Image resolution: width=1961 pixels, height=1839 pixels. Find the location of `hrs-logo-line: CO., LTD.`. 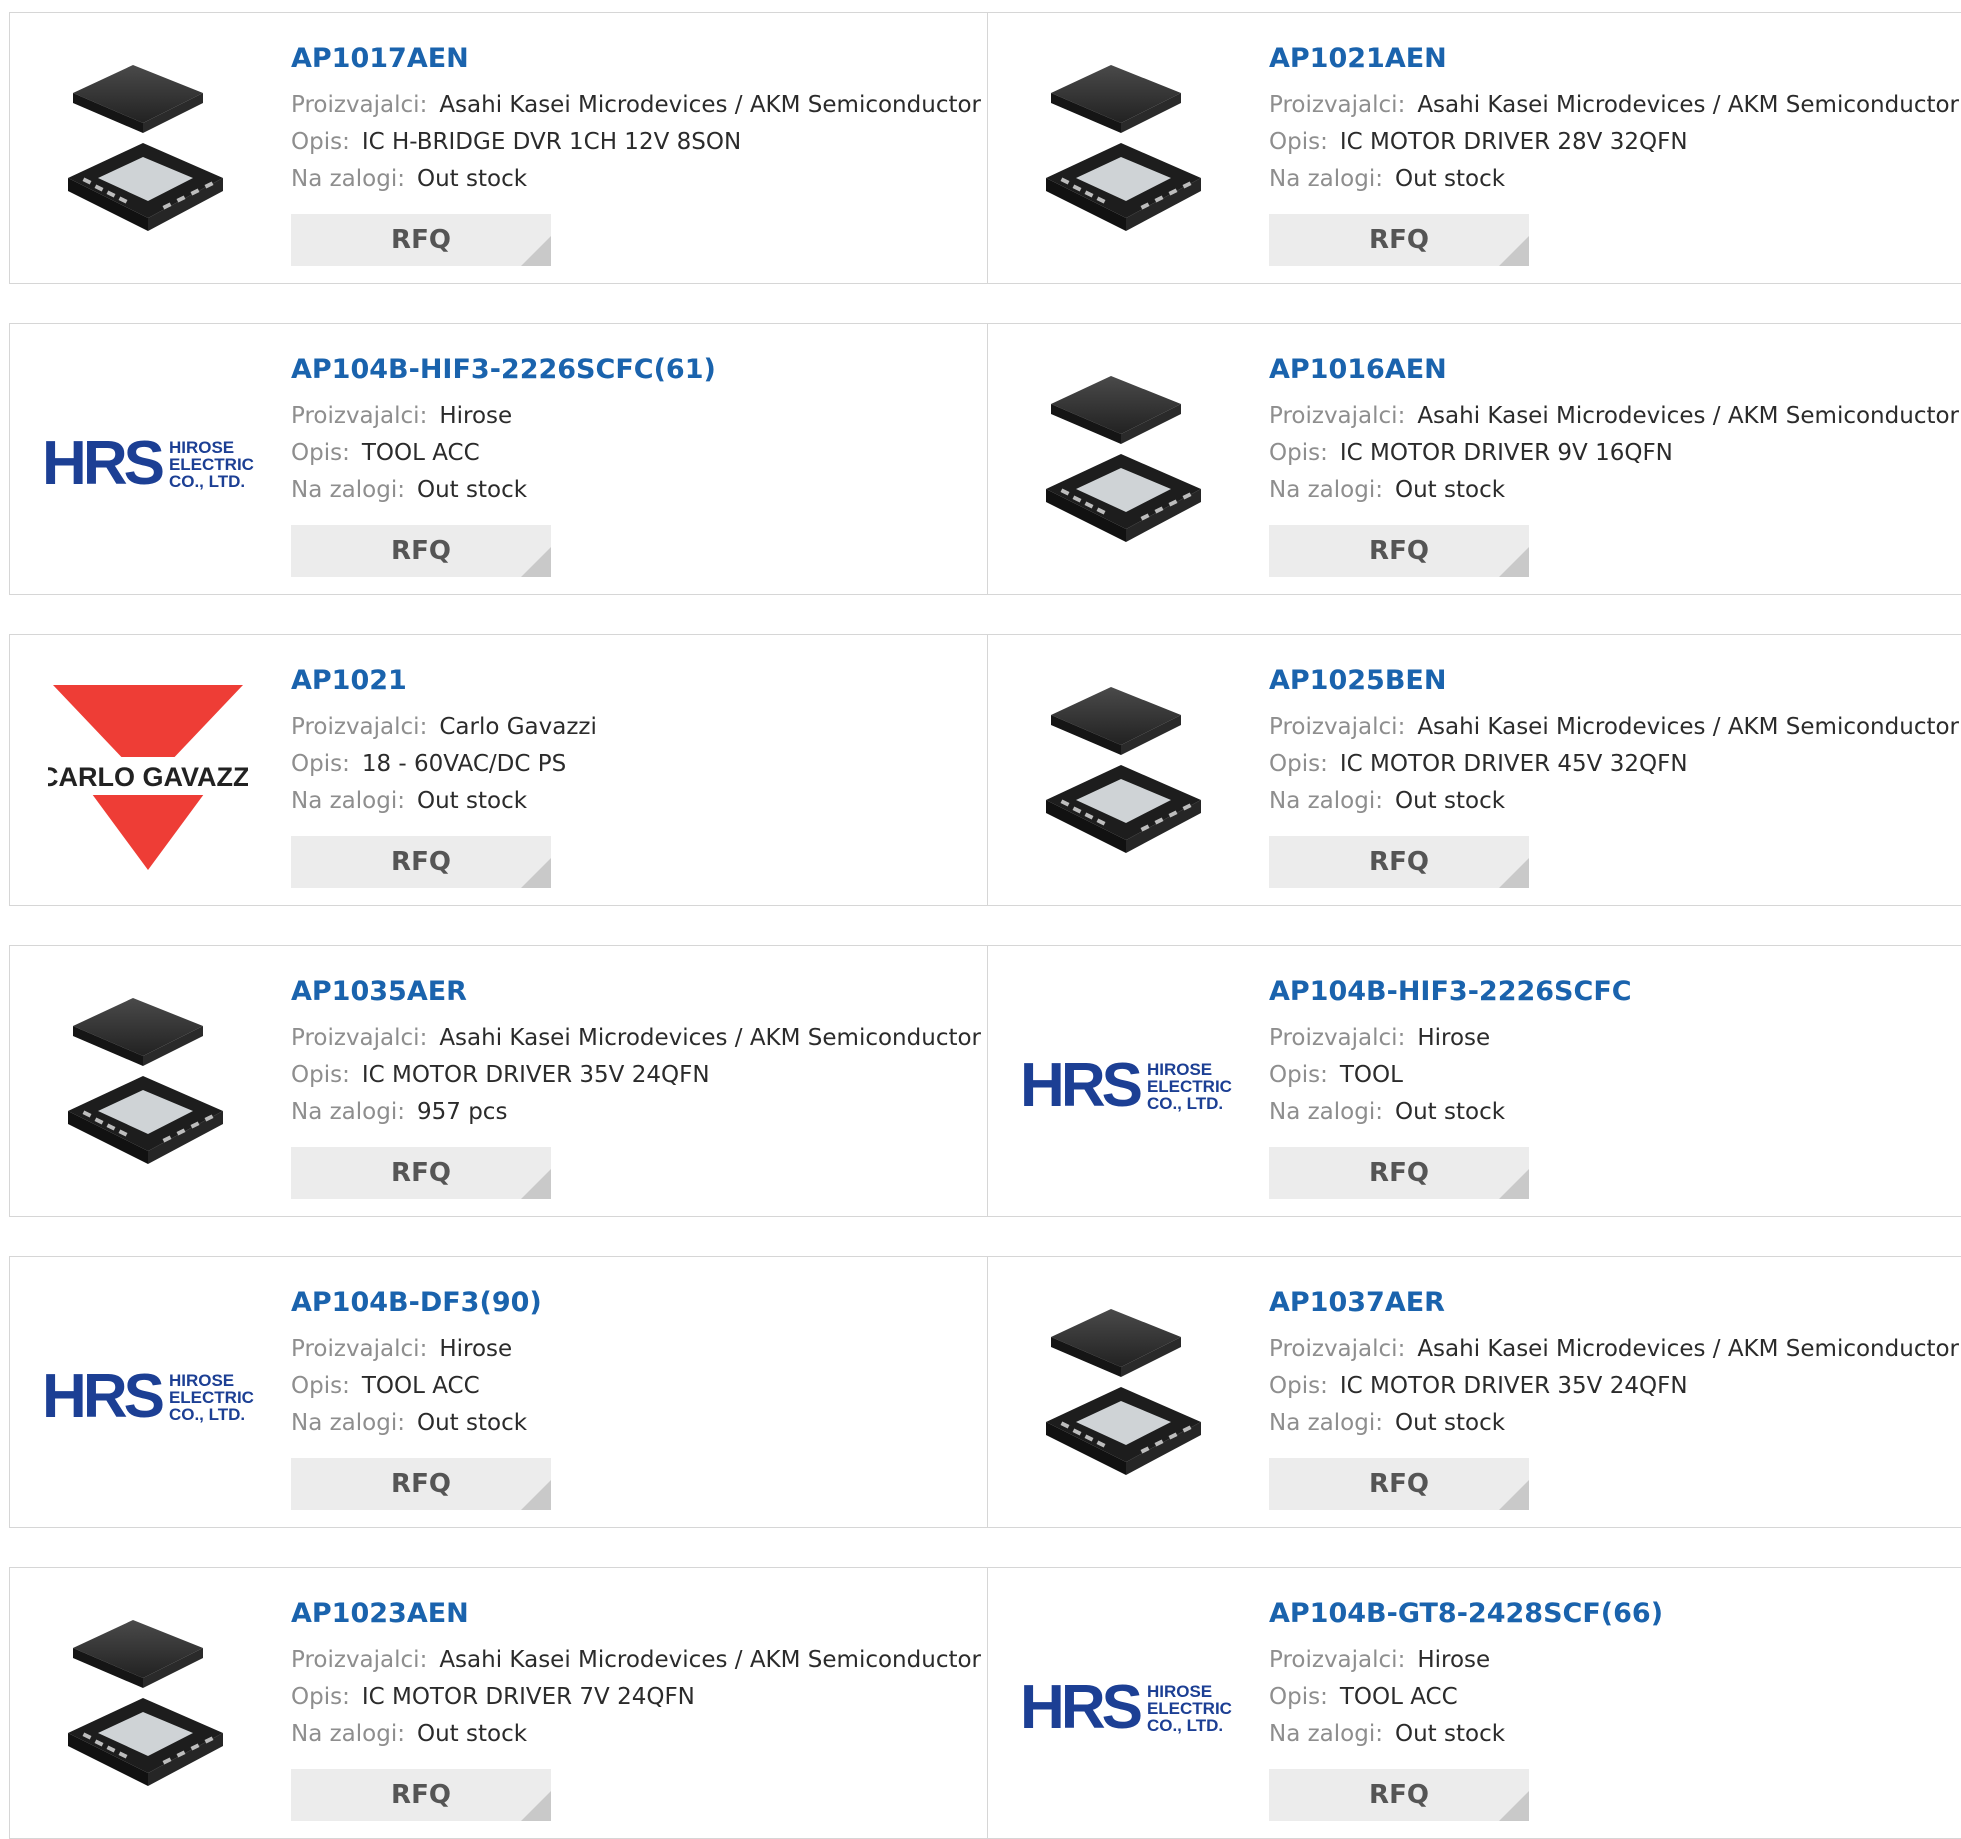

hrs-logo-line: CO., LTD. is located at coordinates (1185, 1725).